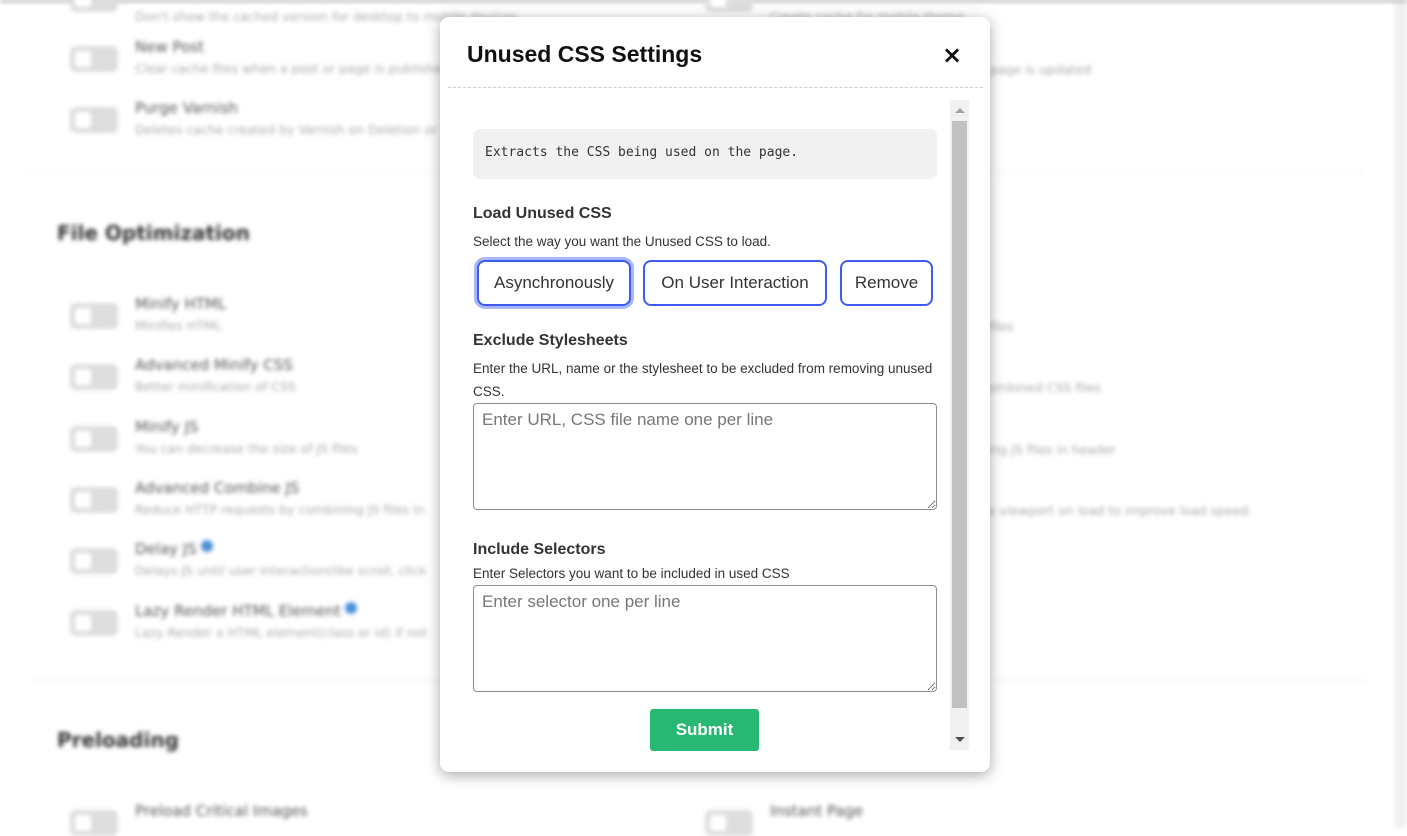  I want to click on setting-title-text: Delay JS, so click(166, 549).